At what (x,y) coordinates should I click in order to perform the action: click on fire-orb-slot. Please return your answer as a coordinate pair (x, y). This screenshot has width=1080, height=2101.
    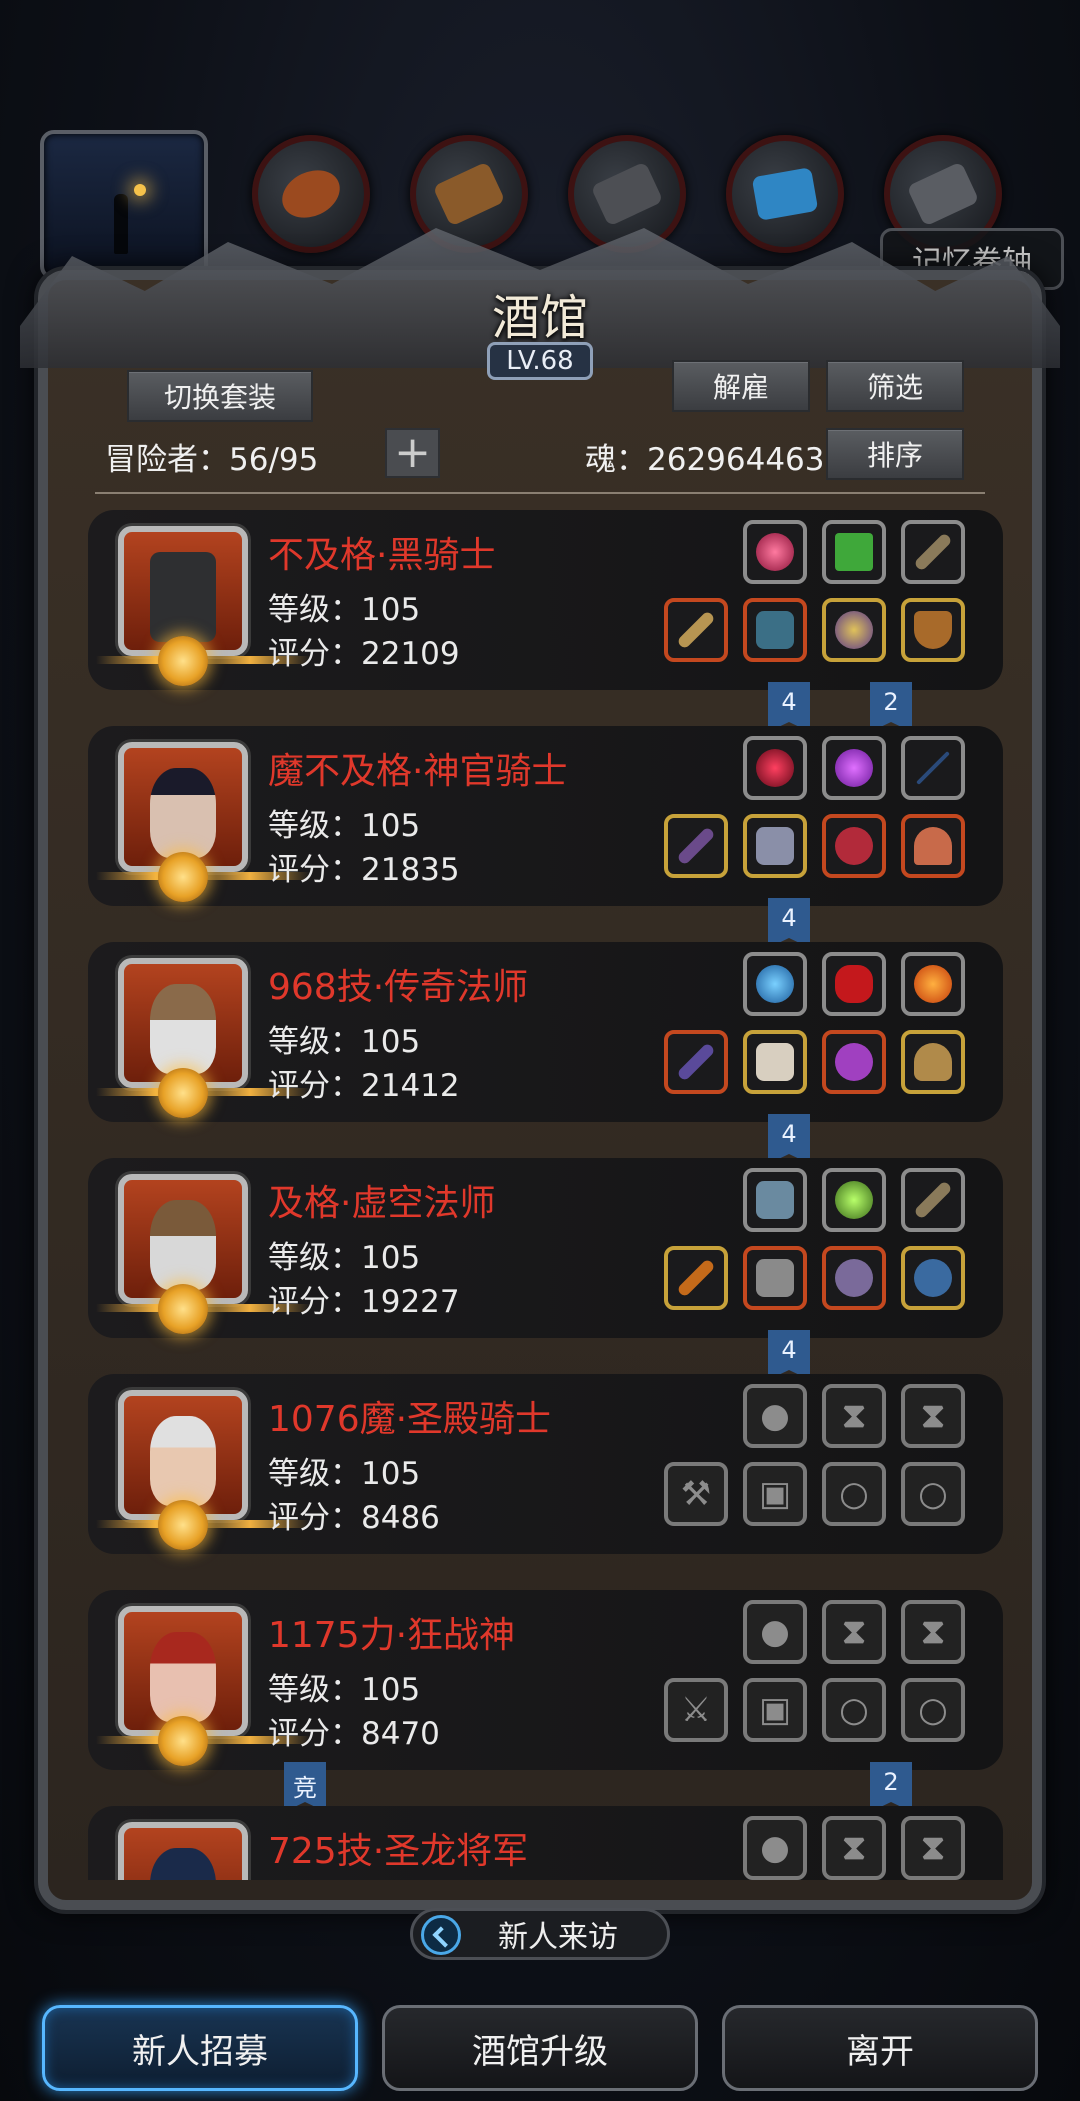
    Looking at the image, I should click on (933, 984).